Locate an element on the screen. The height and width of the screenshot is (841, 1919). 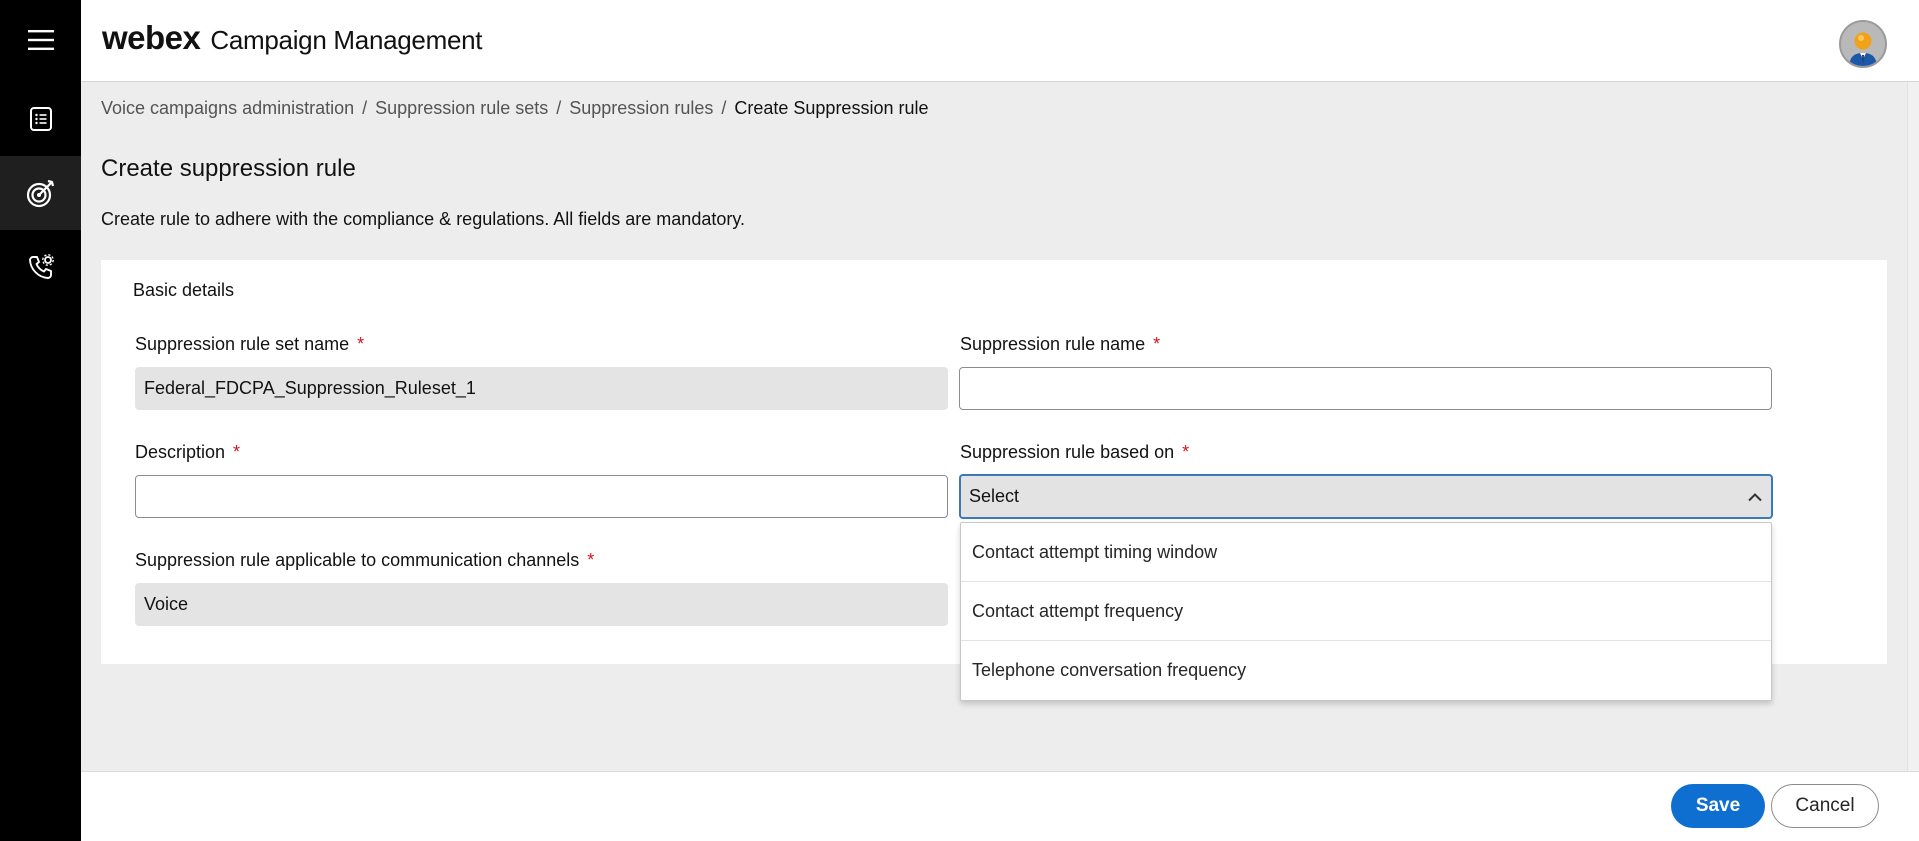
page-title: Create suppression rule is located at coordinates (228, 168).